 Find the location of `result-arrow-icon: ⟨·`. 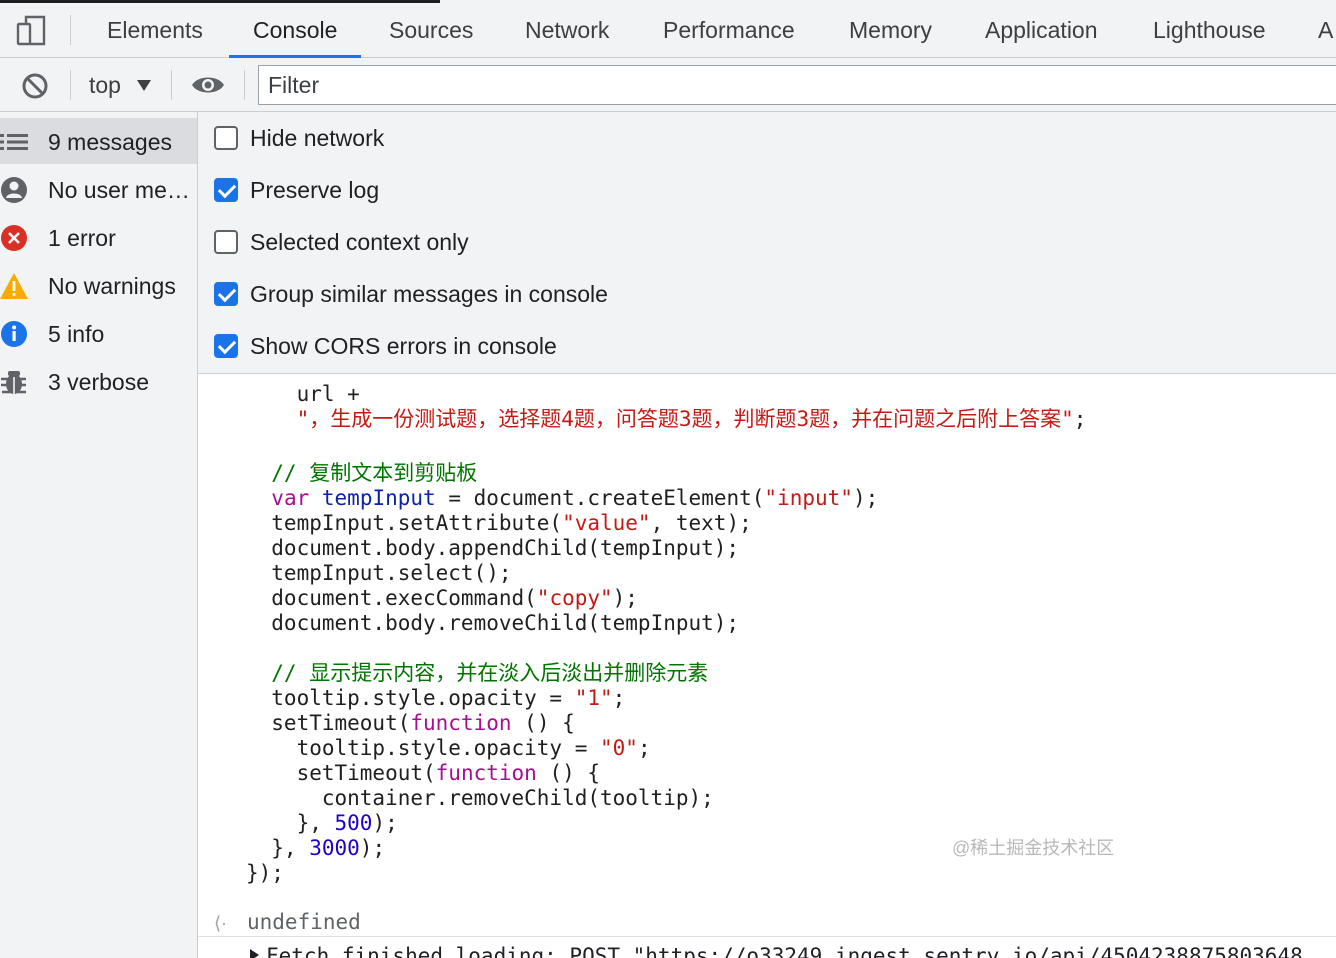

result-arrow-icon: ⟨· is located at coordinates (221, 923).